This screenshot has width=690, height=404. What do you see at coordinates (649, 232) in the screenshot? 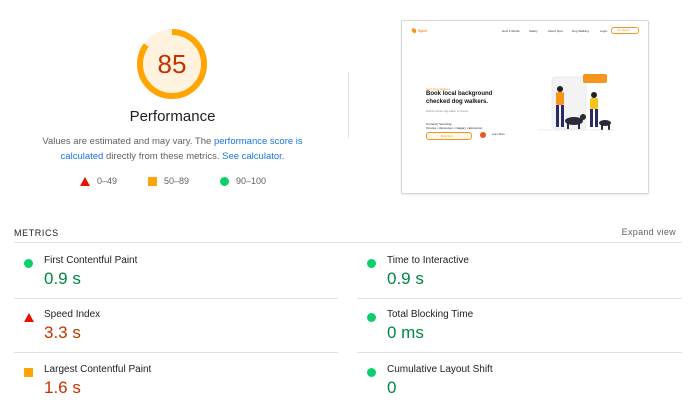
I see `expand-view-toggle: Expand view` at bounding box center [649, 232].